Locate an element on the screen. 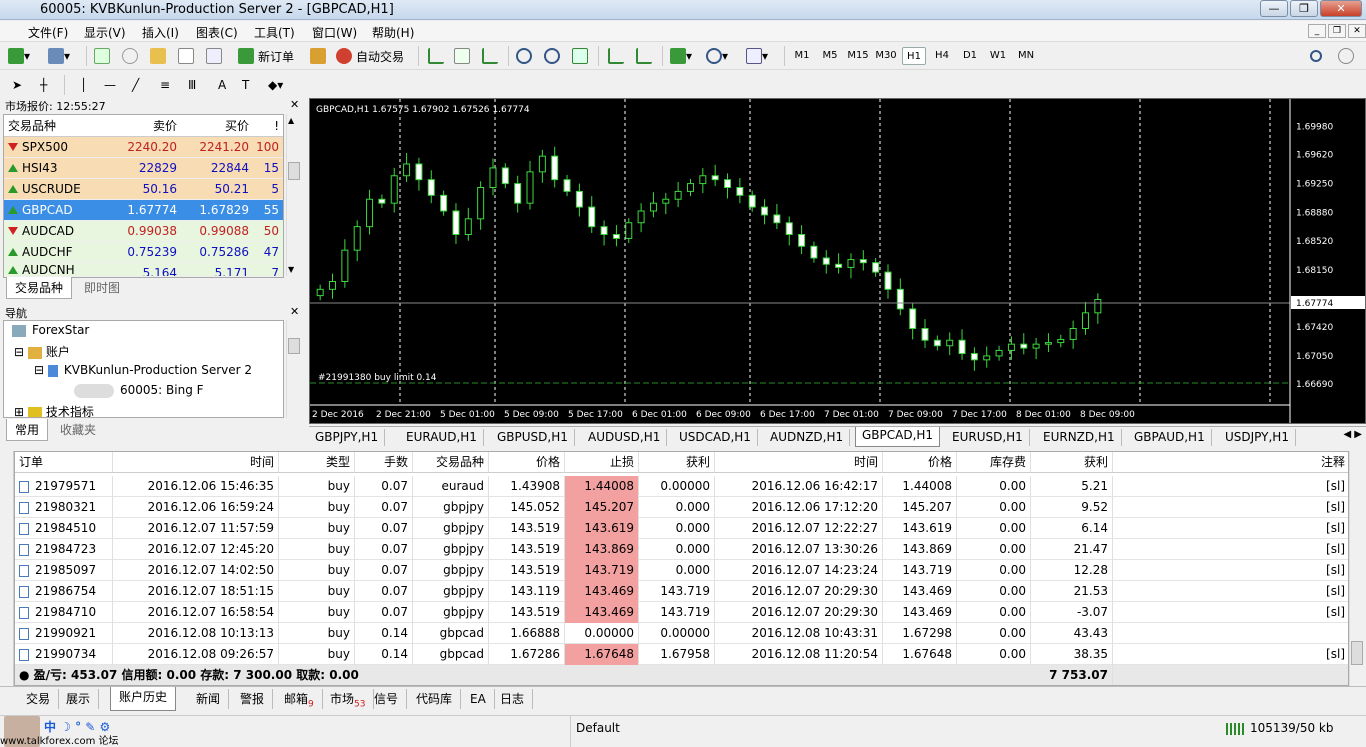 The height and width of the screenshot is (747, 1366). nav-root: ForexStar is located at coordinates (50, 330).